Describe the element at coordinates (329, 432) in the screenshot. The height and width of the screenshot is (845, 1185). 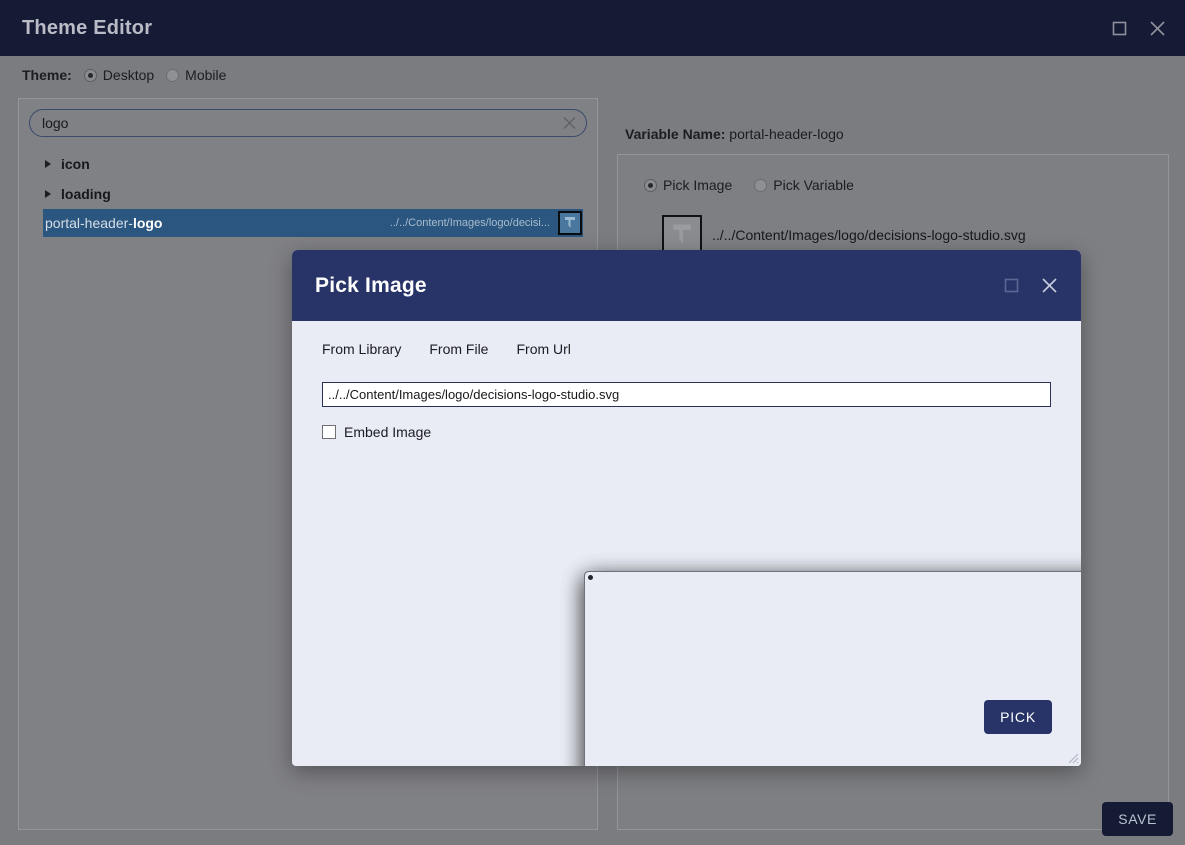
I see `embed-image-checkbox` at that location.